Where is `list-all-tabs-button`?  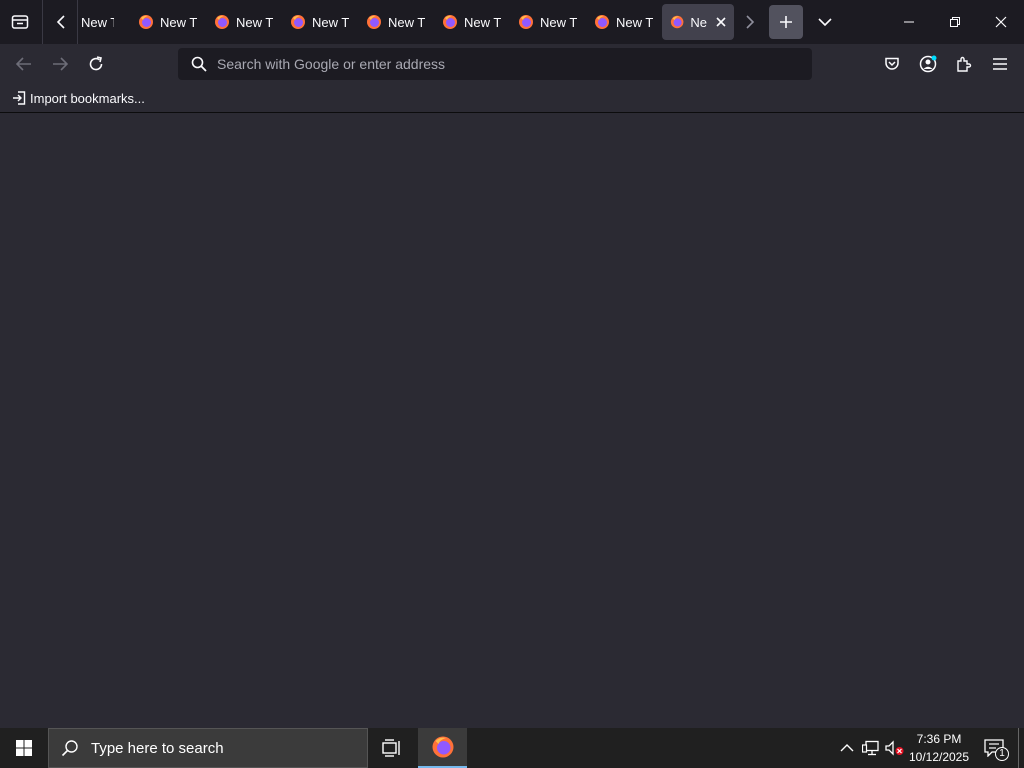
list-all-tabs-button is located at coordinates (825, 22).